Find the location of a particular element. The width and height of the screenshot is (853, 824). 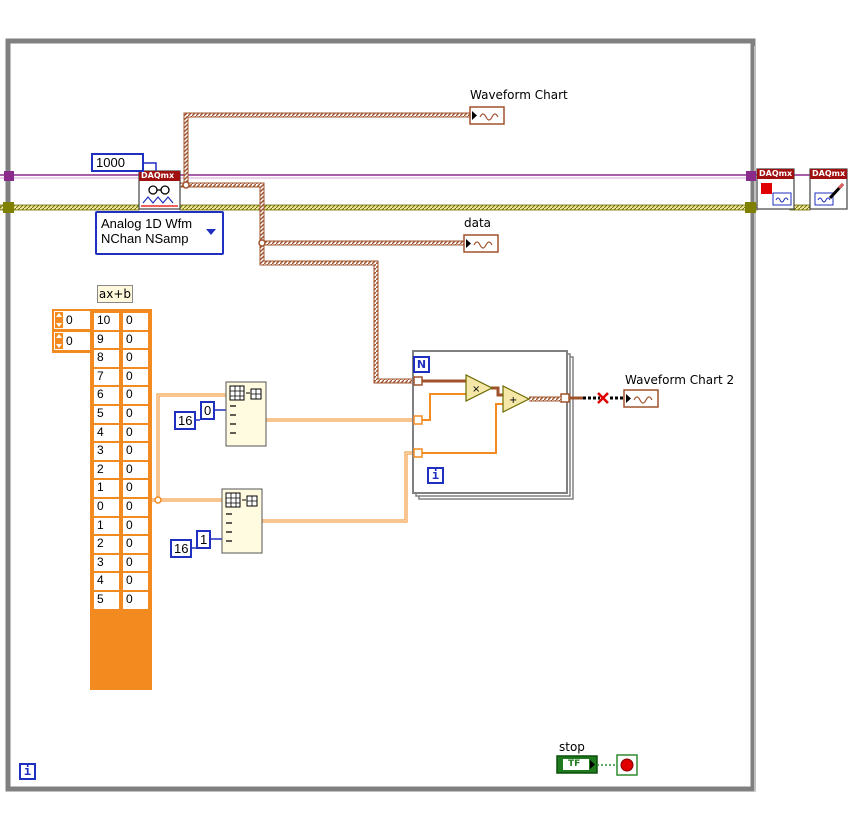

while-loop-iteration-terminal: i is located at coordinates (27, 771).